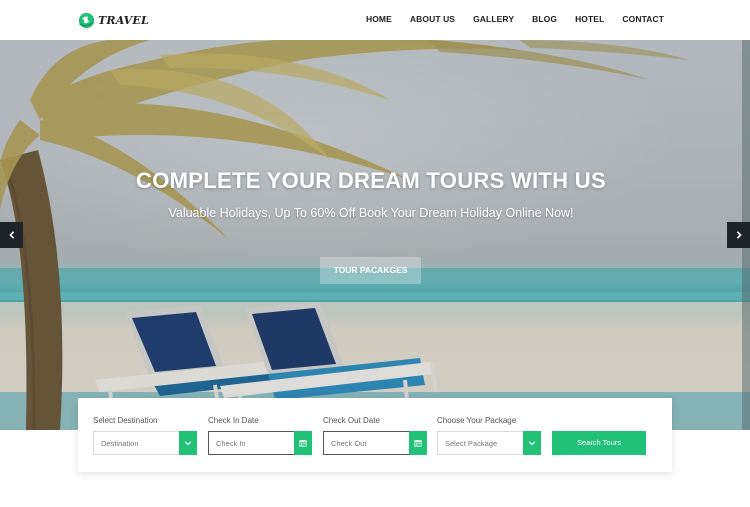 The image size is (750, 507). I want to click on site-logo: TRAVEL, so click(113, 20).